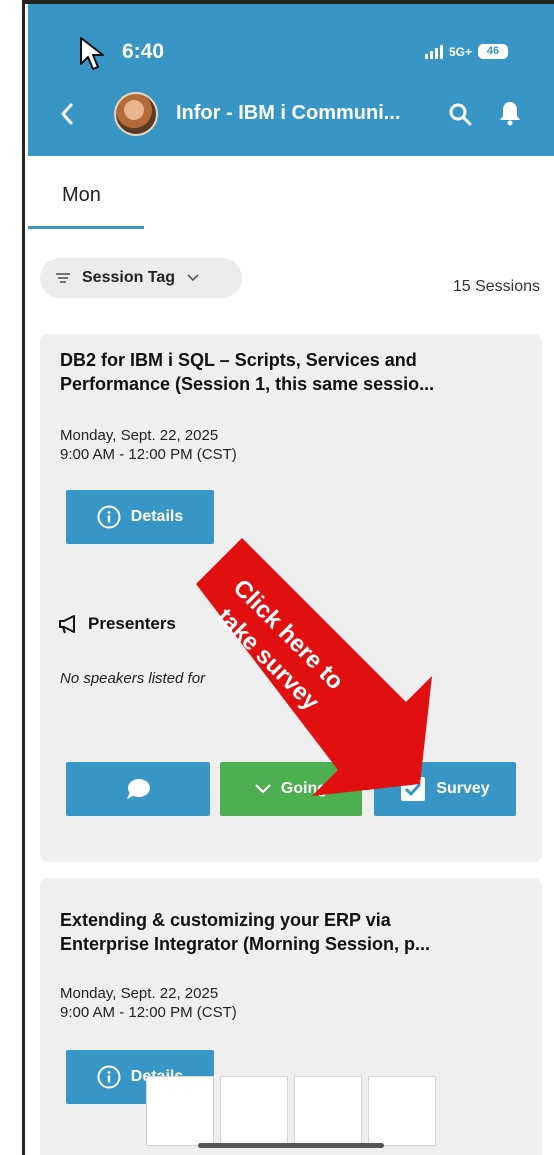 This screenshot has width=554, height=1155. What do you see at coordinates (143, 51) in the screenshot?
I see `status-time: 6:40` at bounding box center [143, 51].